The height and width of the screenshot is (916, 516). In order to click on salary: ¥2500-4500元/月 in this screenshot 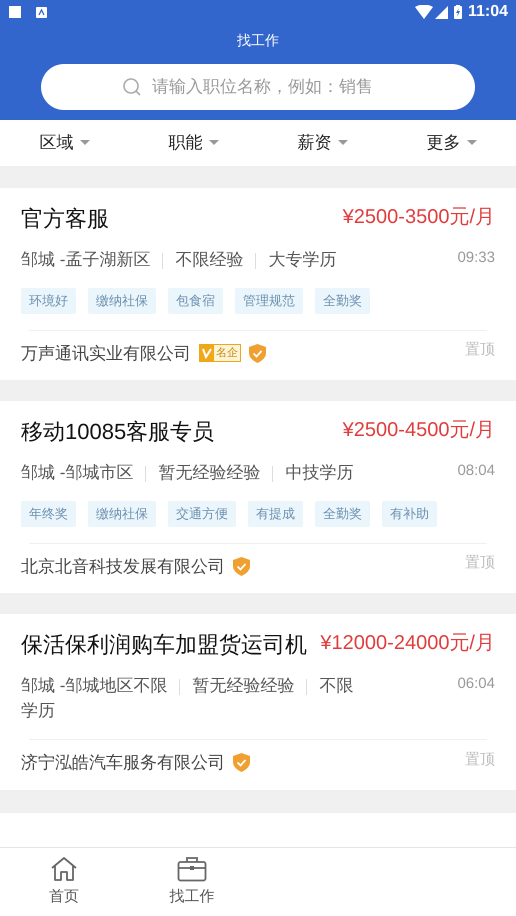, I will do `click(418, 430)`.